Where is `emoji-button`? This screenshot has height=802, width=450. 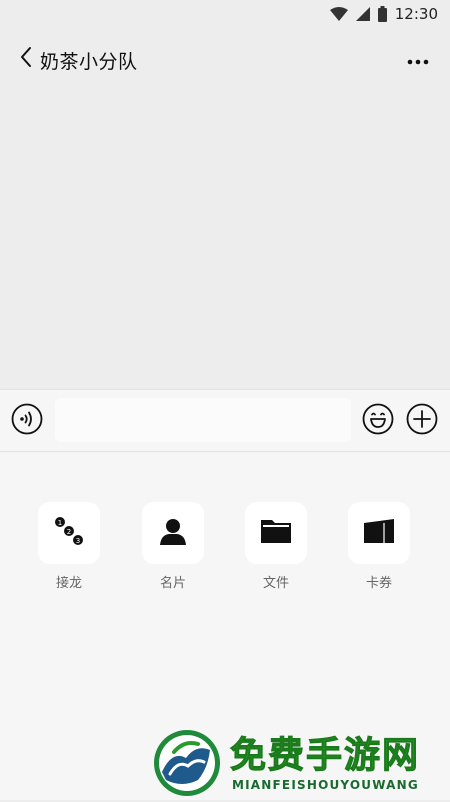
emoji-button is located at coordinates (378, 421).